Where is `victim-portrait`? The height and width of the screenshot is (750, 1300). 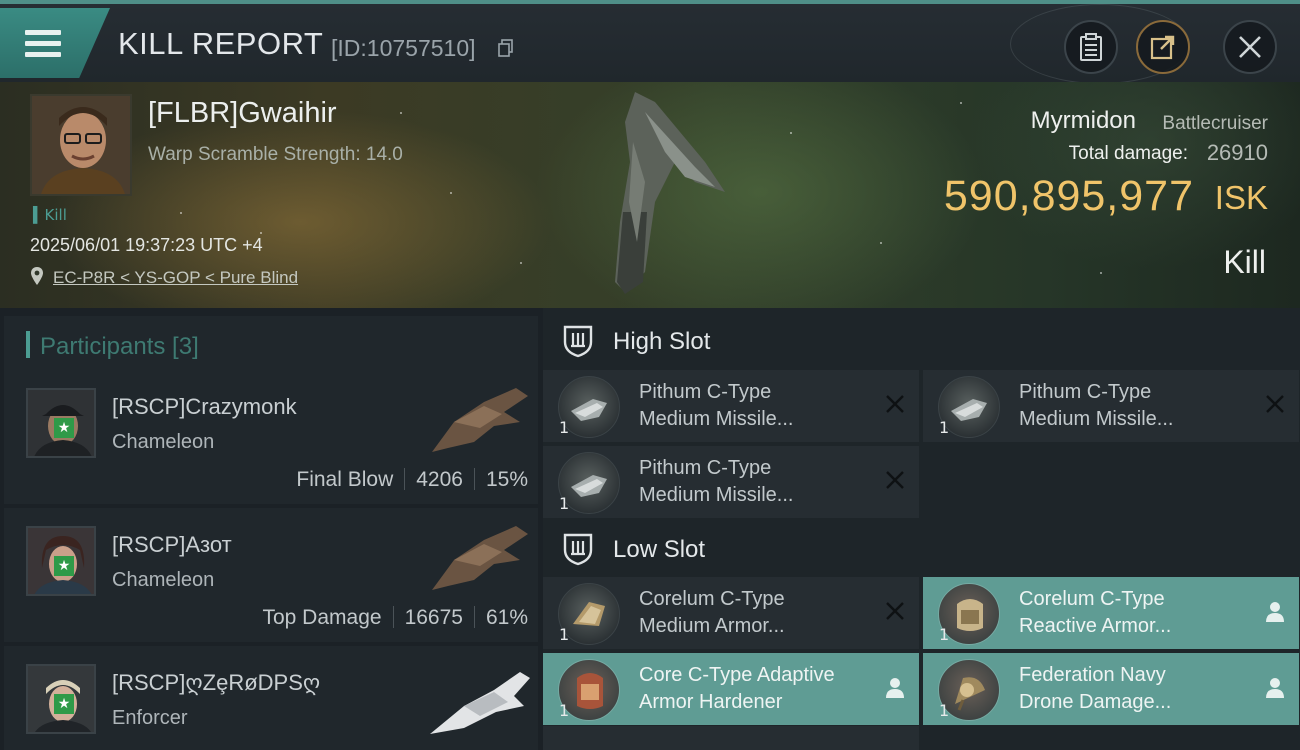
victim-portrait is located at coordinates (81, 145).